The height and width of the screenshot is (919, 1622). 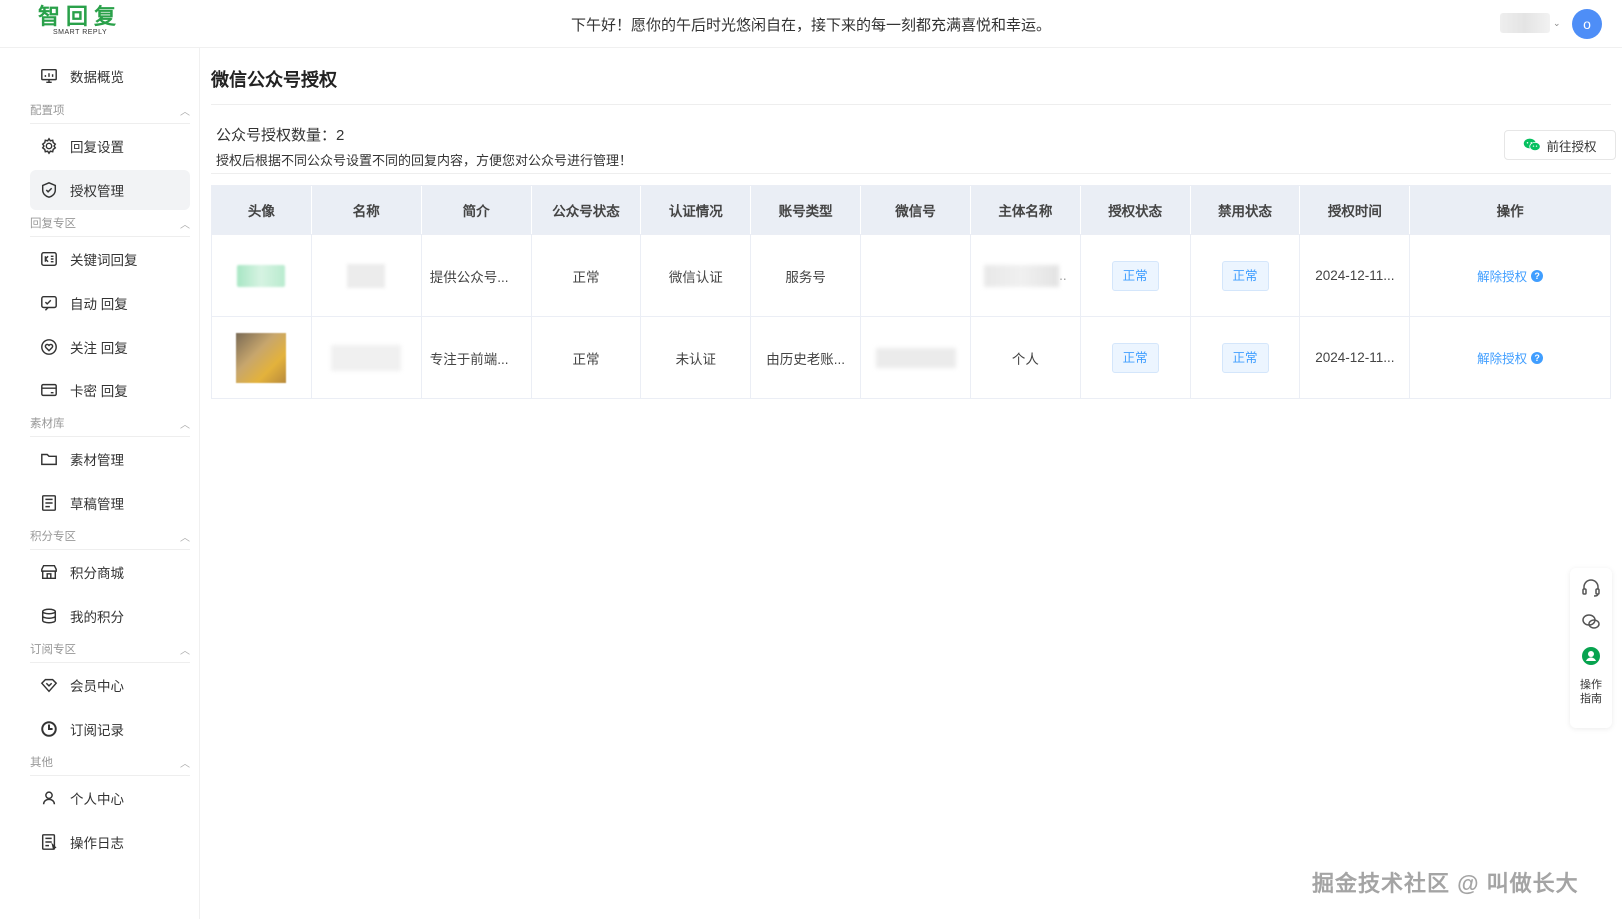 I want to click on database-icon, so click(x=49, y=616).